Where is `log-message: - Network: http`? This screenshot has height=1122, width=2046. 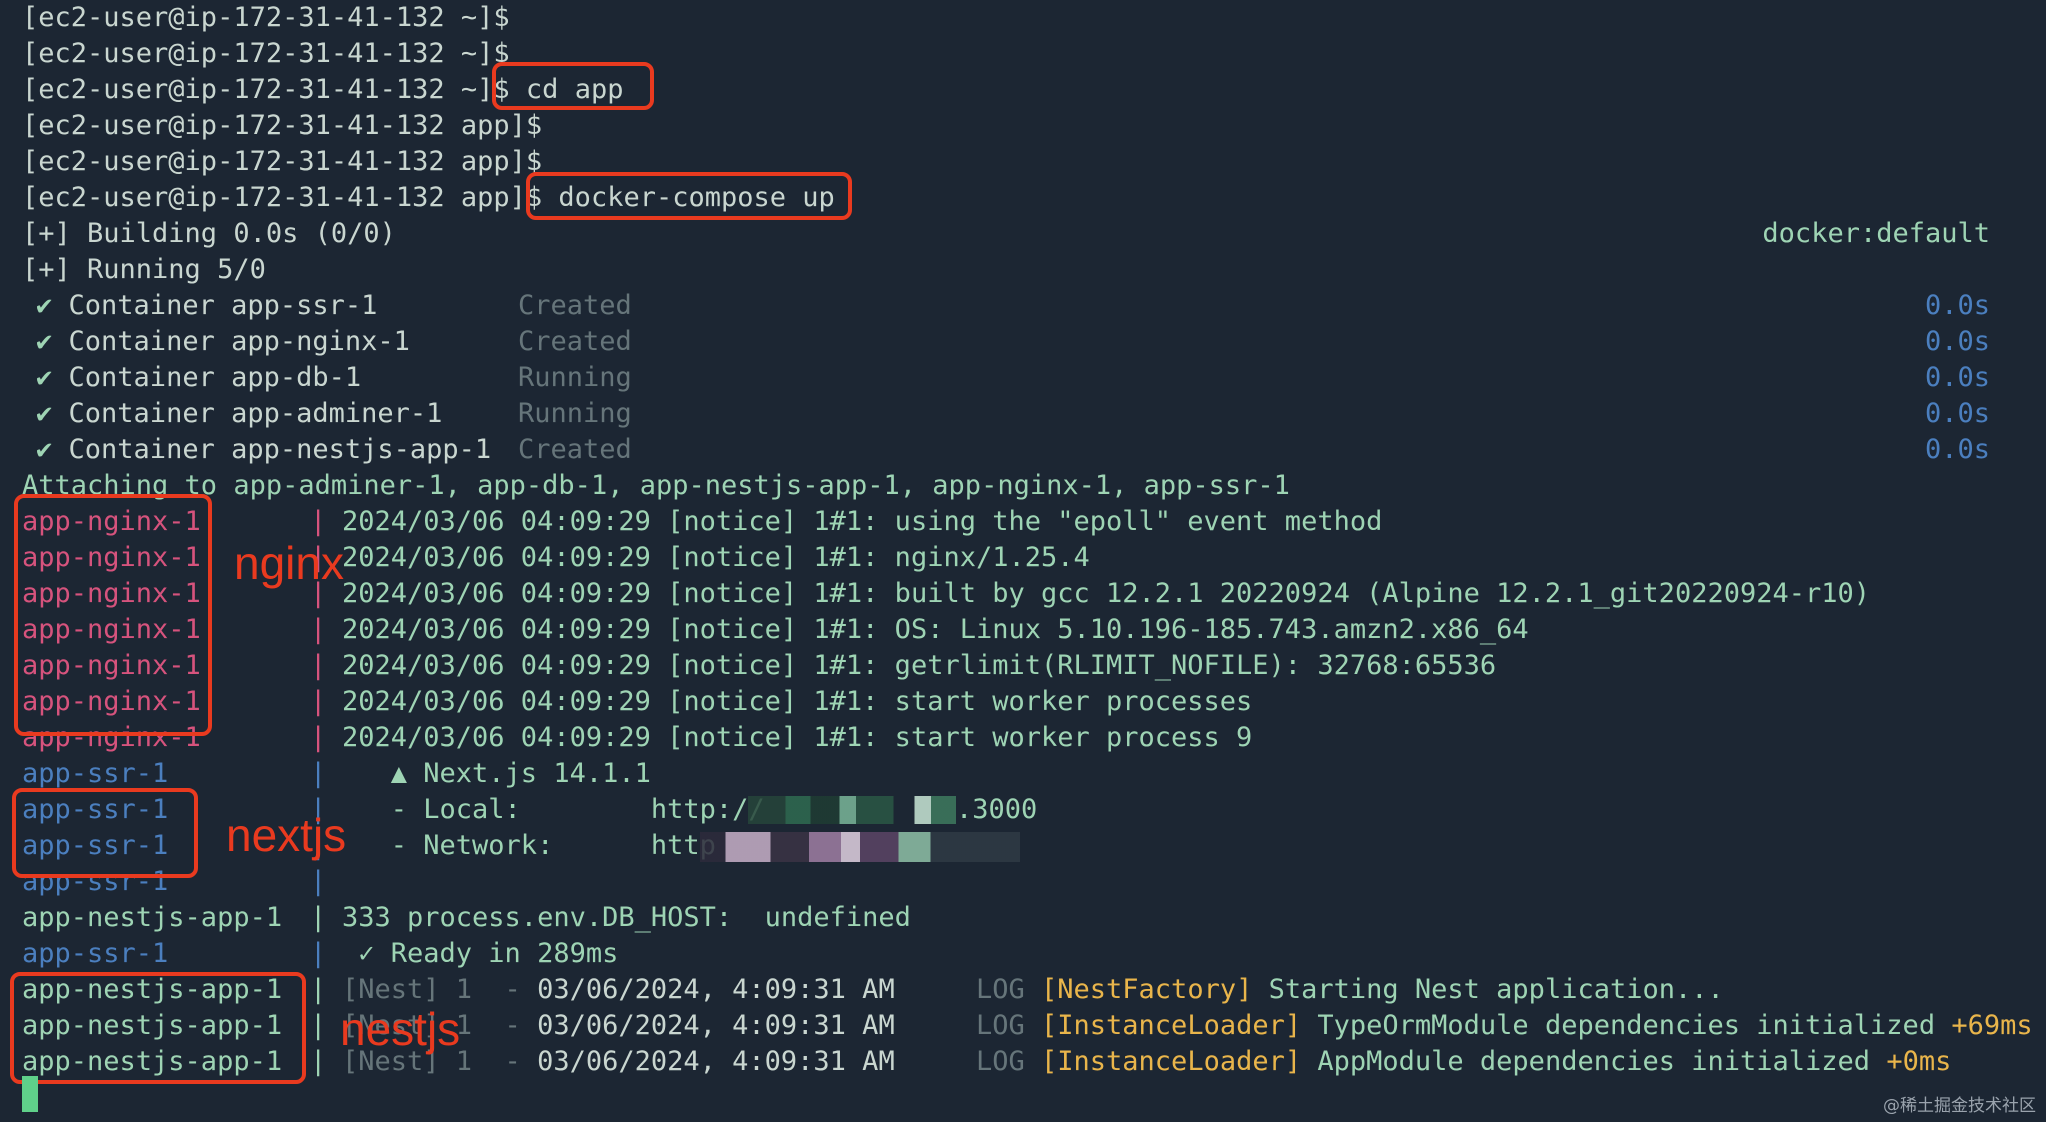 log-message: - Network: http is located at coordinates (529, 845).